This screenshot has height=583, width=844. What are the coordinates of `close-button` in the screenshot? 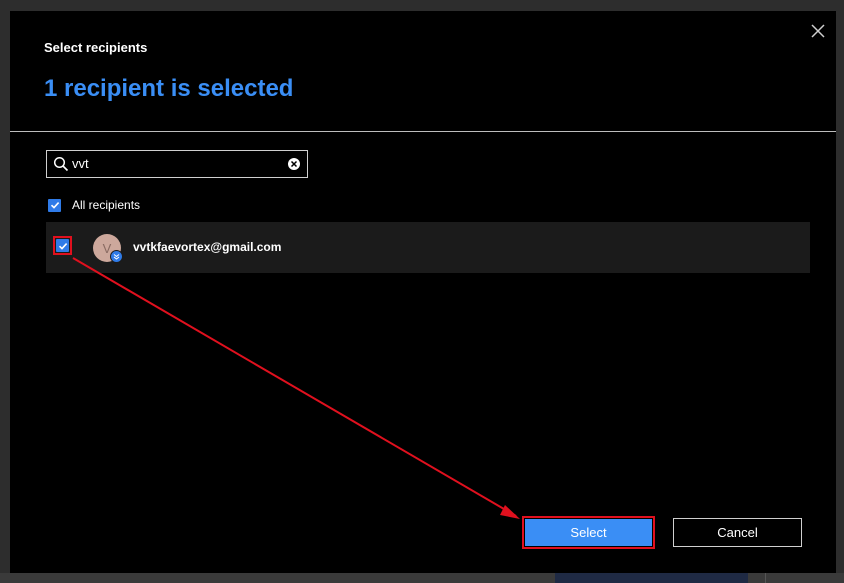 It's located at (818, 31).